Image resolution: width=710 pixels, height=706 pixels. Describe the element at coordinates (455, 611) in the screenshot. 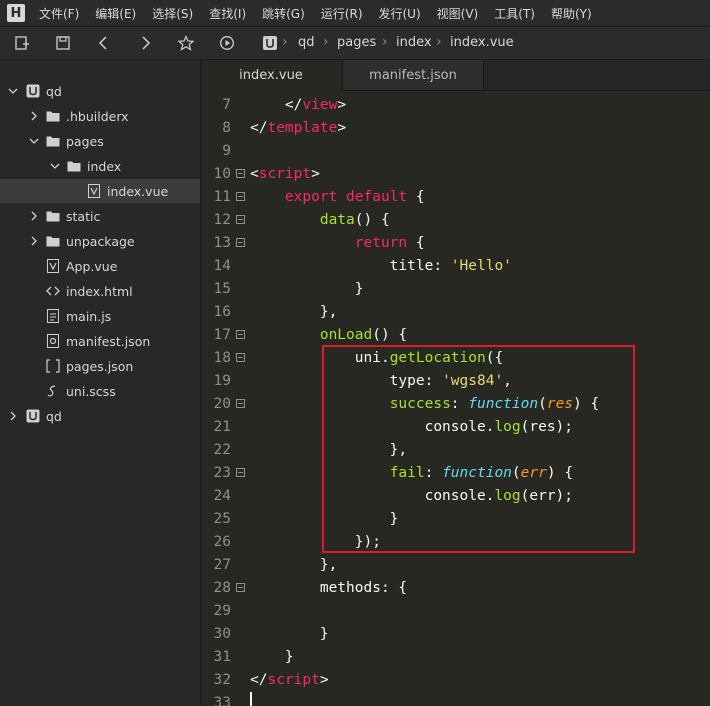

I see `code-line: 29` at that location.